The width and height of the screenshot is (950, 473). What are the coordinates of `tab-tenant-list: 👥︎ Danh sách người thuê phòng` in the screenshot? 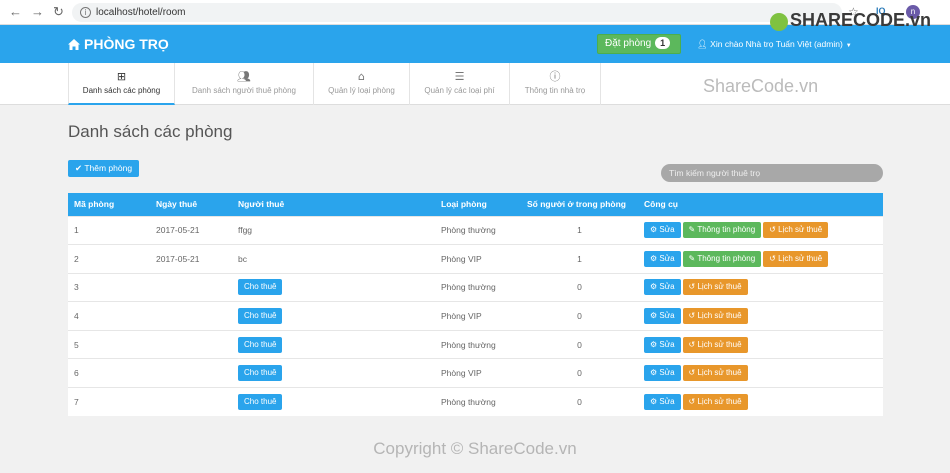 It's located at (244, 84).